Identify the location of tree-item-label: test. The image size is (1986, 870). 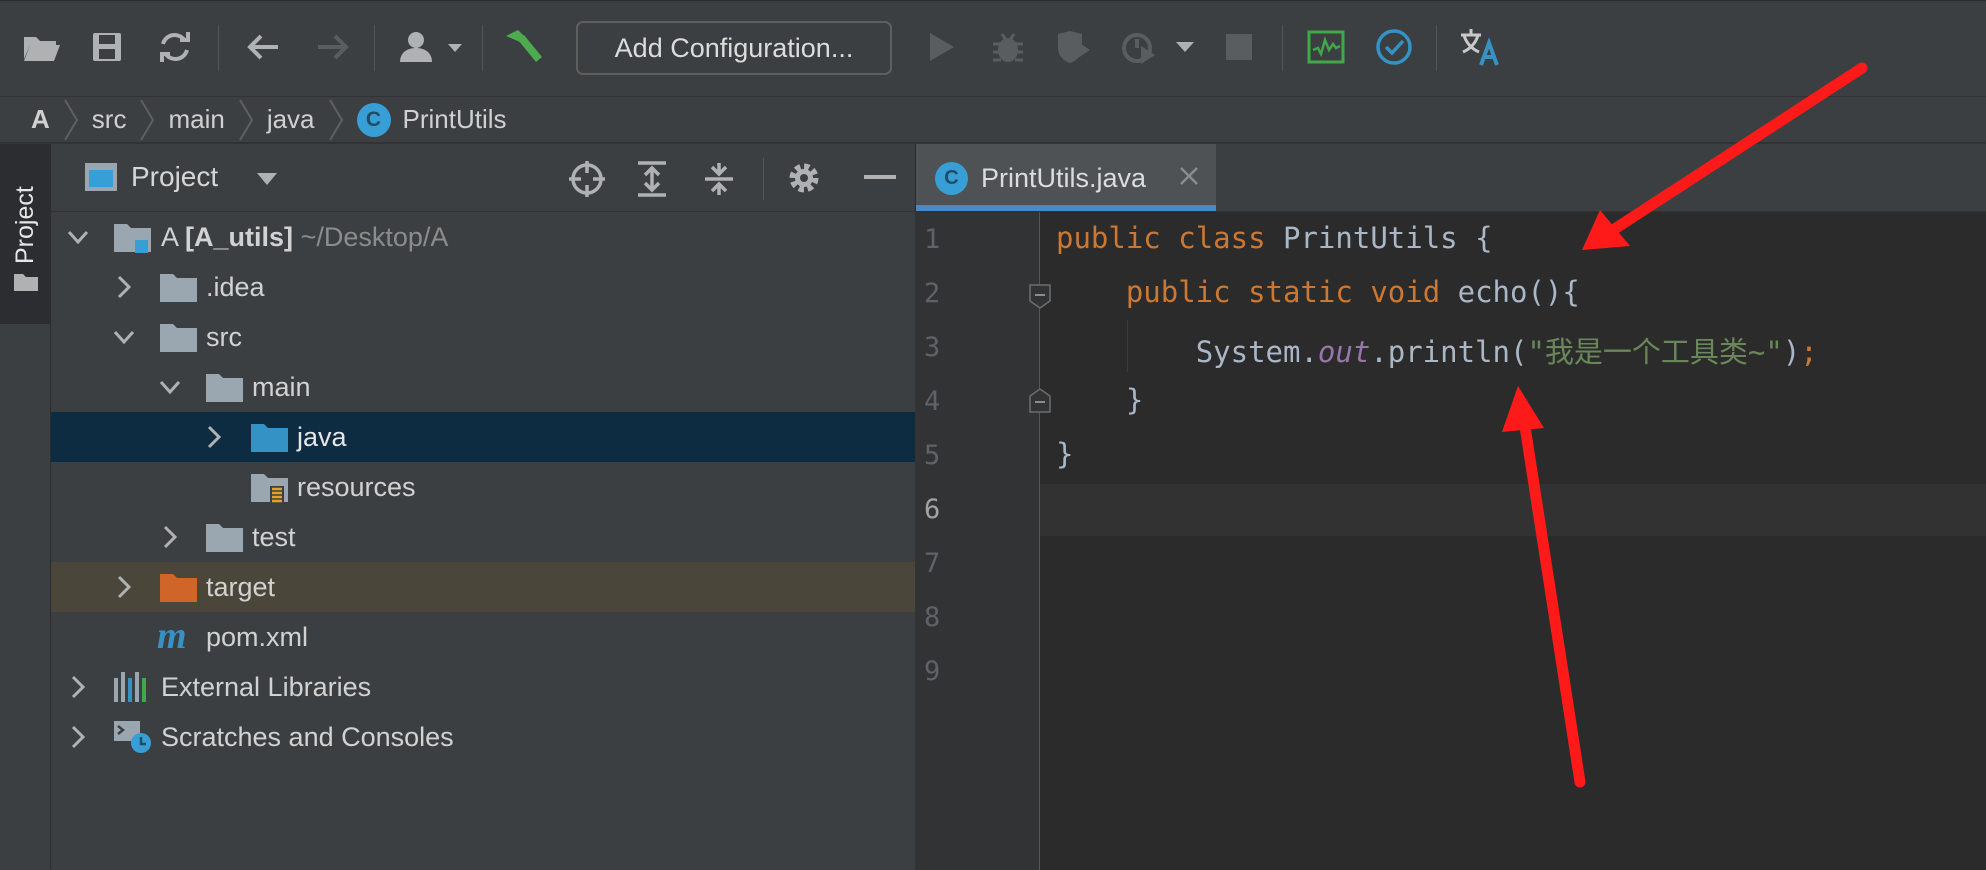
(274, 537).